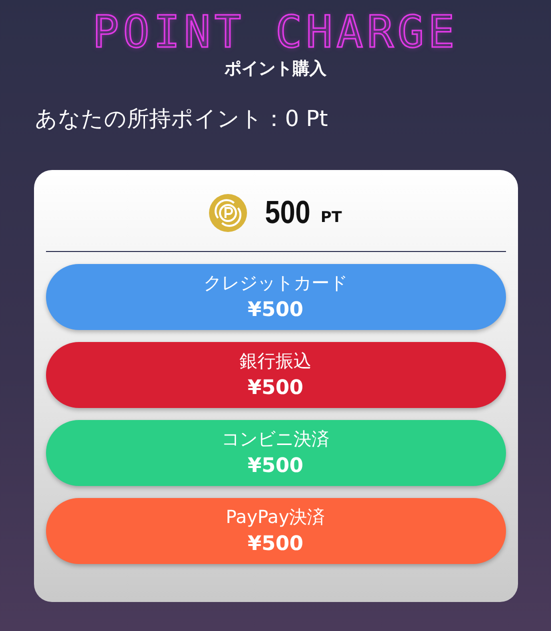 The image size is (551, 631). I want to click on coin-icon, so click(228, 213).